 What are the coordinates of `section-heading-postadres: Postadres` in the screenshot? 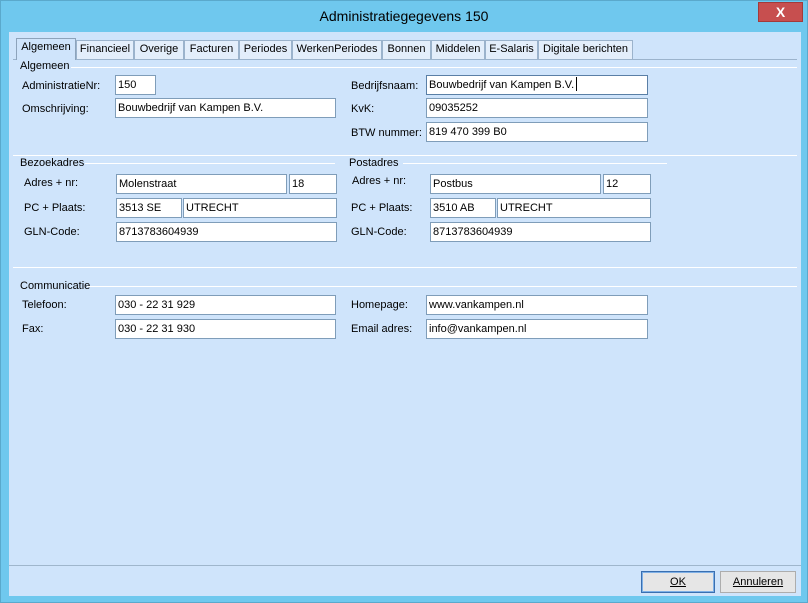 It's located at (374, 163).